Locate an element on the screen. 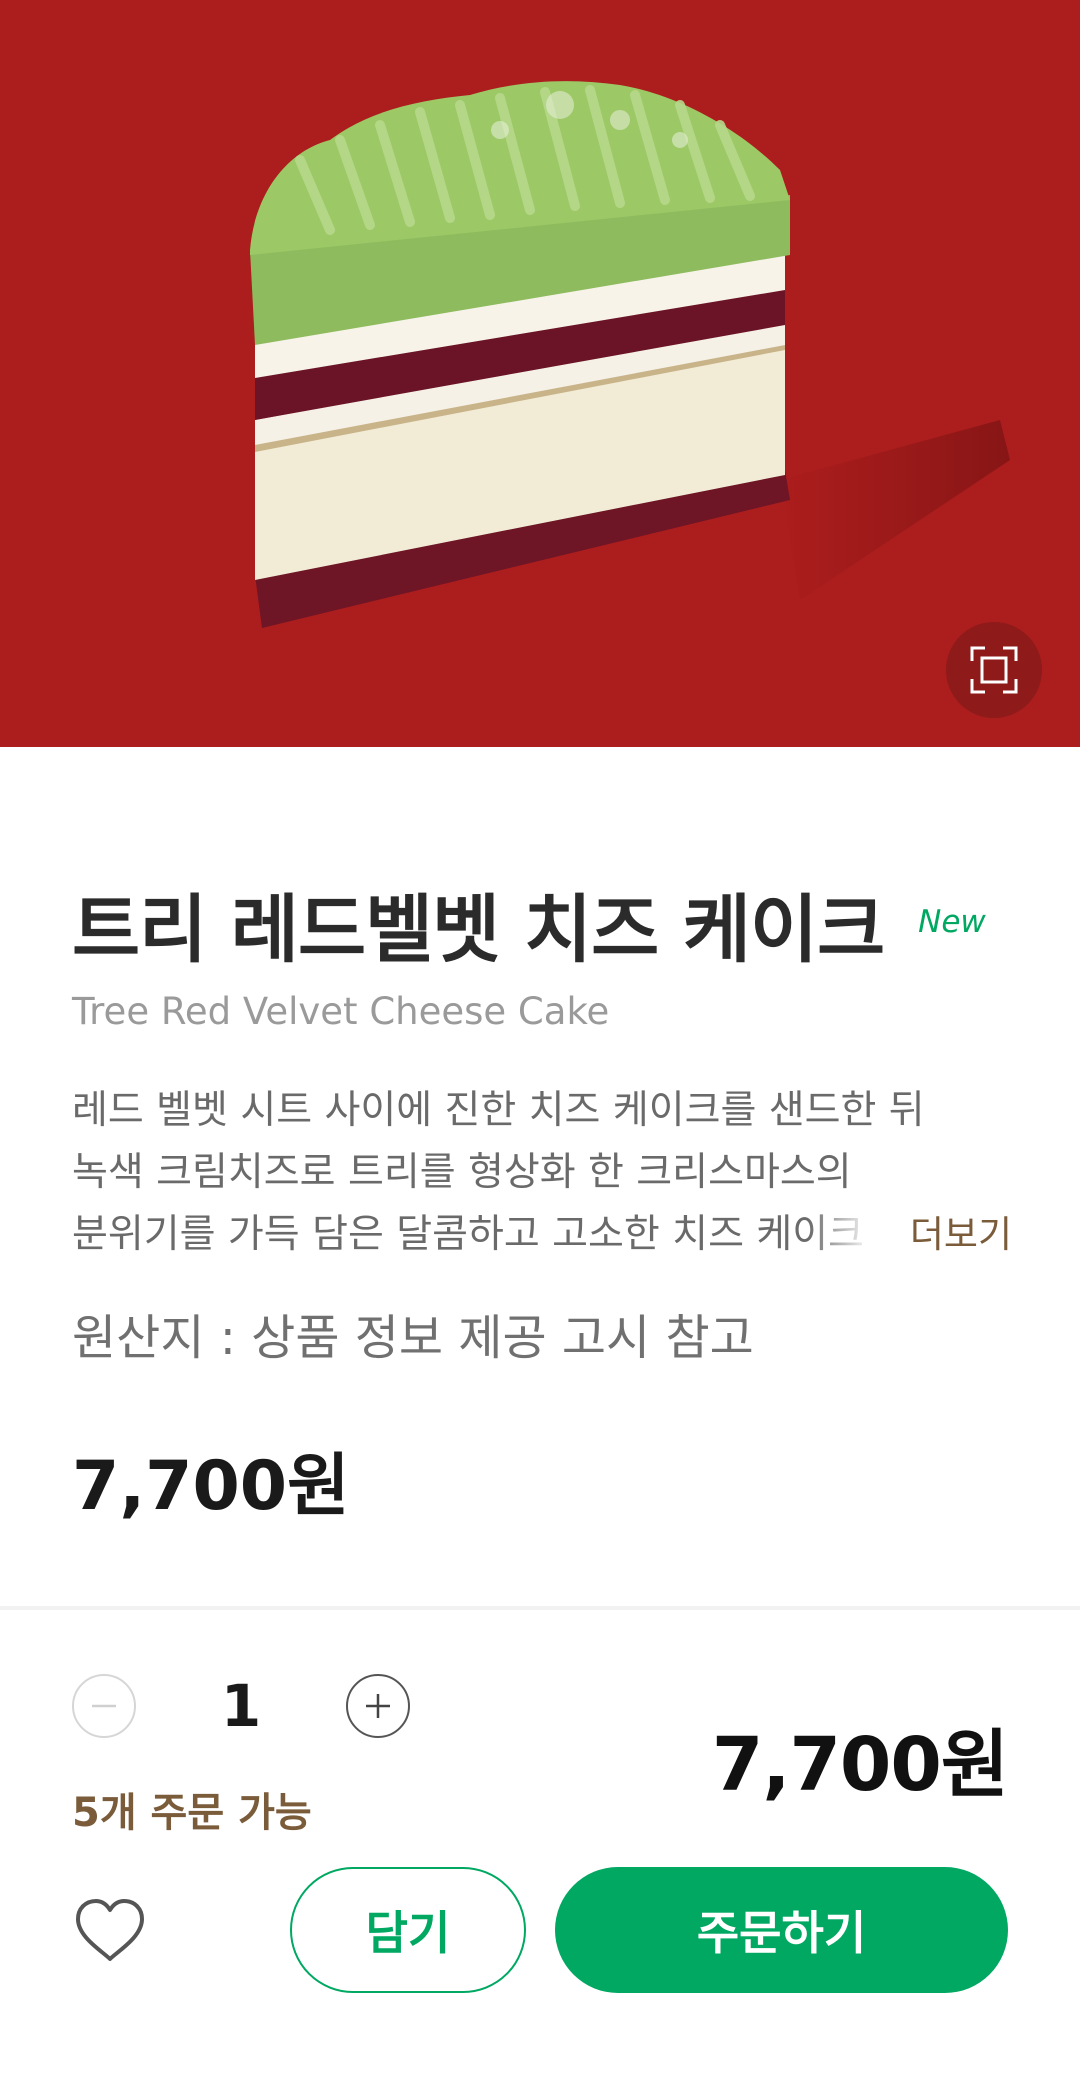  product-title: 트리 레드벨벳 치즈 케이크 is located at coordinates (478, 930).